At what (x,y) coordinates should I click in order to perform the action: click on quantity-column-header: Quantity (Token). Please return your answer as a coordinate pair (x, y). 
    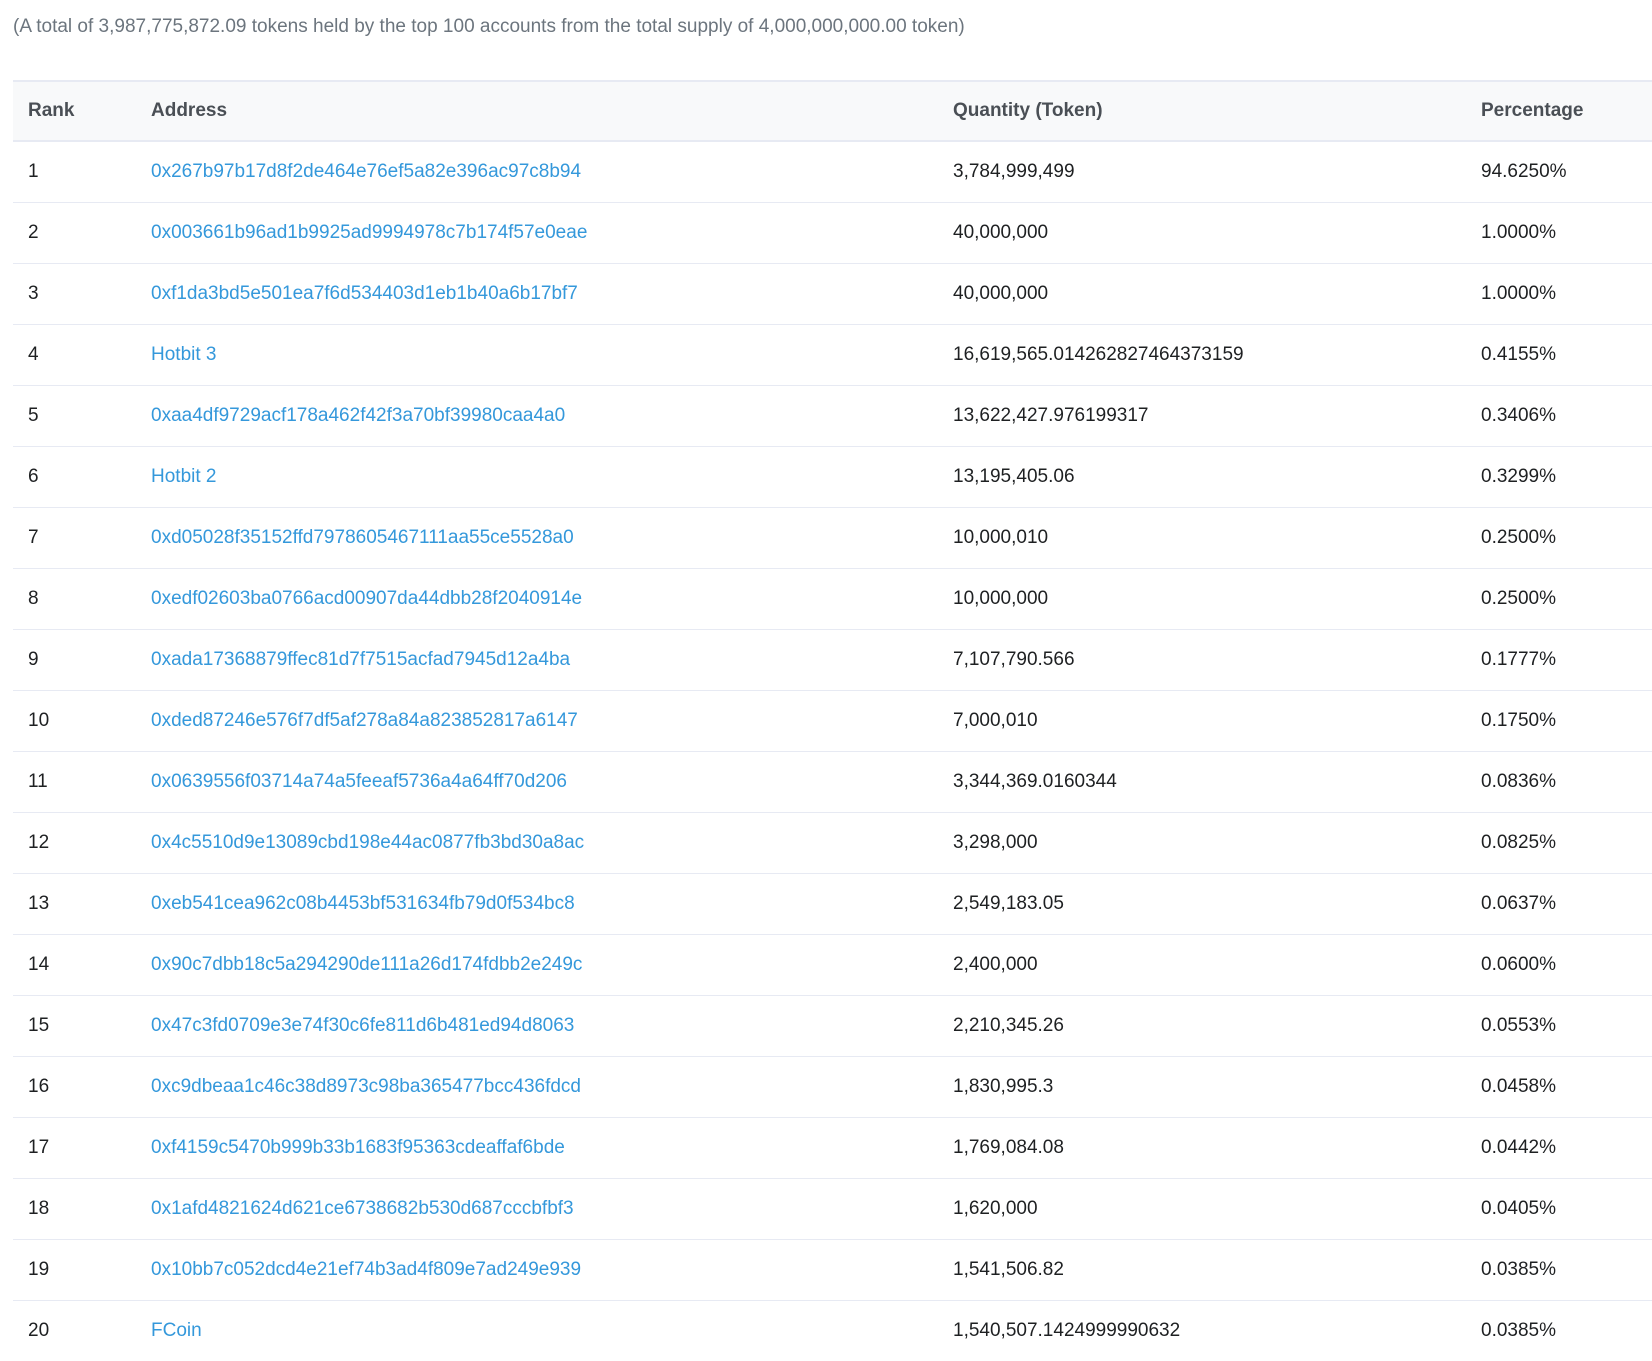
    Looking at the image, I should click on (1217, 111).